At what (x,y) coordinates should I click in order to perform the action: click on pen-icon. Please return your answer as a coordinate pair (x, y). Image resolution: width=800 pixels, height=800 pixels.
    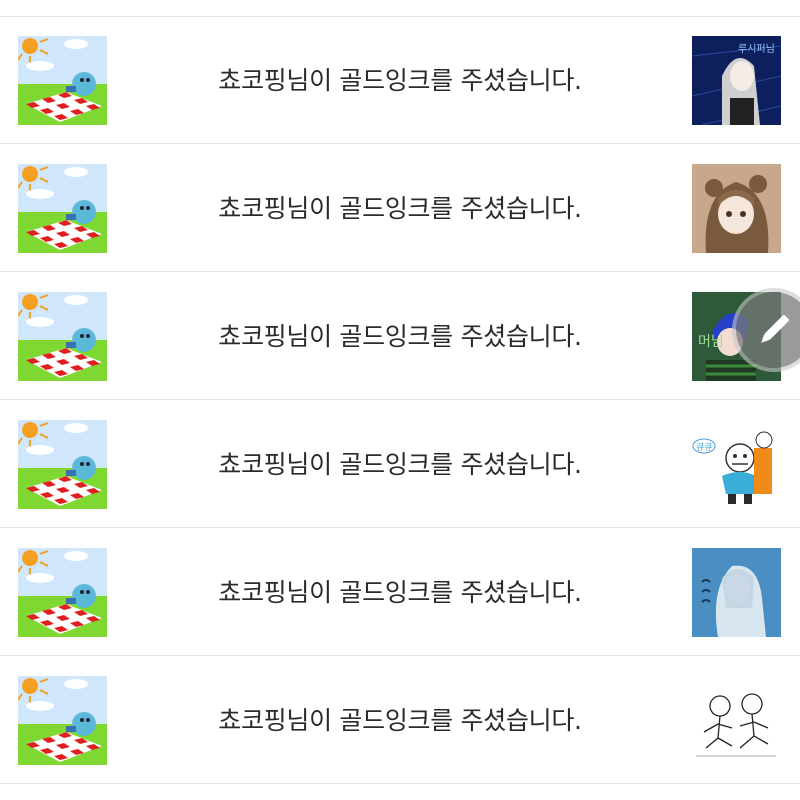
    Looking at the image, I should click on (774, 330).